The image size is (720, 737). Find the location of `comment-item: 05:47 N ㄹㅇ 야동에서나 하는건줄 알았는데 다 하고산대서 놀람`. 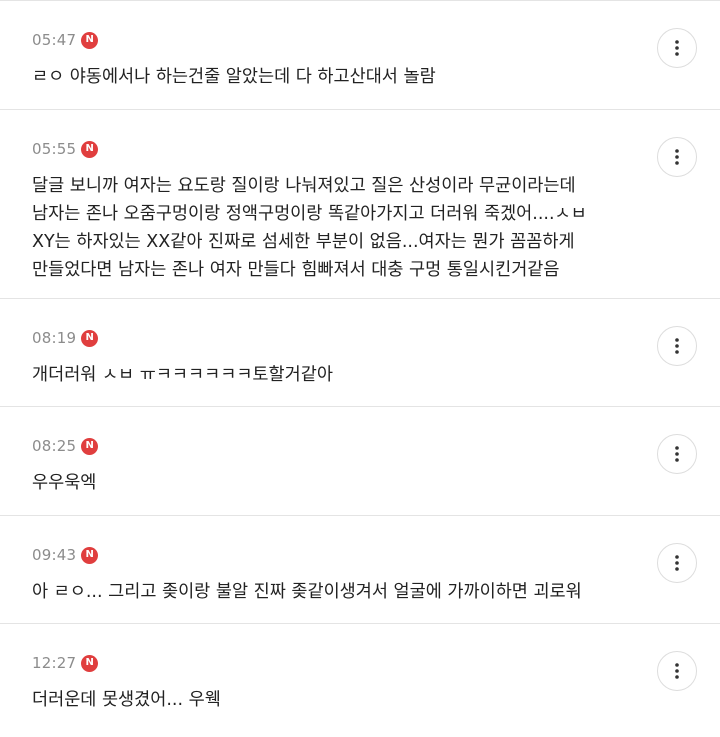

comment-item: 05:47 N ㄹㅇ 야동에서나 하는건줄 알았는데 다 하고산대서 놀람 is located at coordinates (360, 55).